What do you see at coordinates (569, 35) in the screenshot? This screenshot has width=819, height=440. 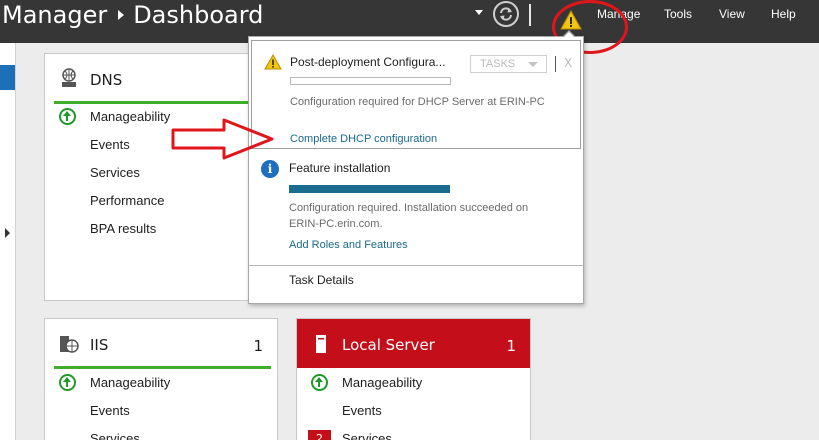 I see `popup-pointer-inner` at bounding box center [569, 35].